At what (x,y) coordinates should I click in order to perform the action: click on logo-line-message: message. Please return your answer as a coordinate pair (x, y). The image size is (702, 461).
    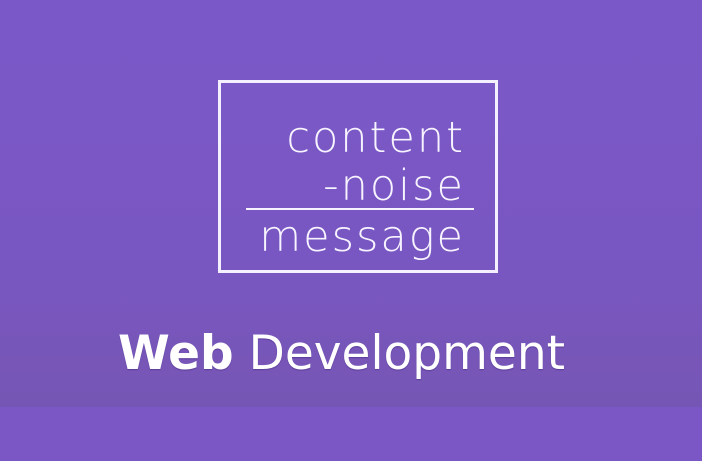
    Looking at the image, I should click on (362, 237).